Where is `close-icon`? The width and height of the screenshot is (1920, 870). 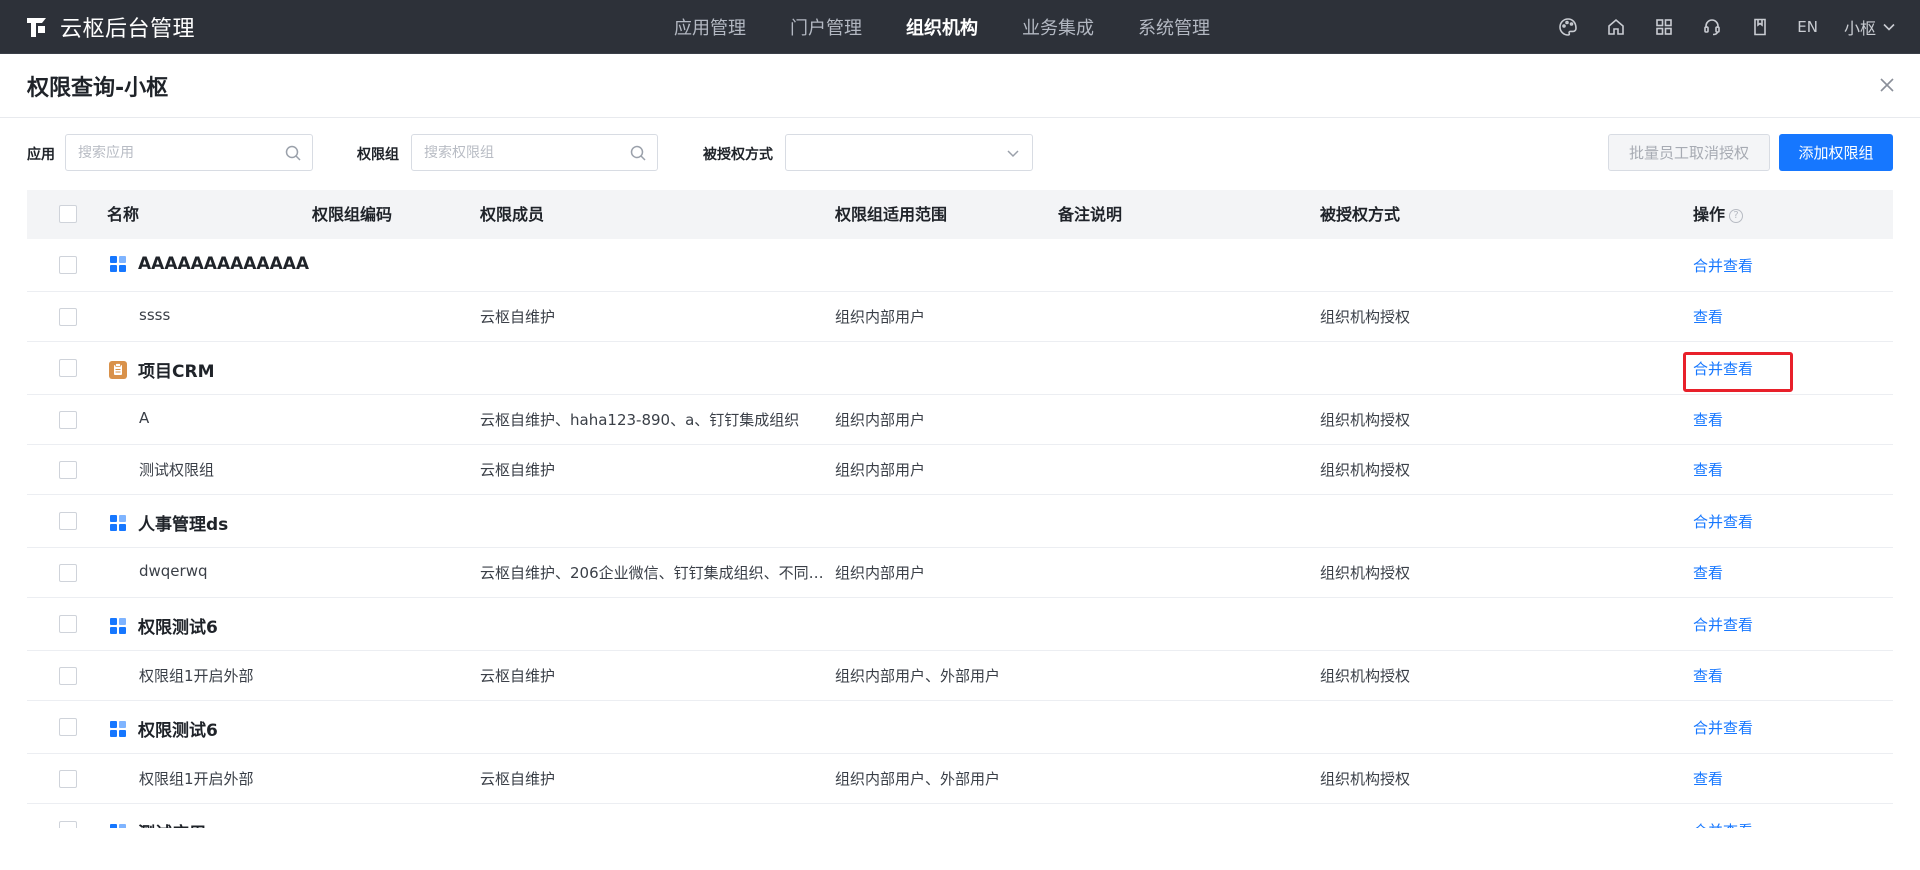
close-icon is located at coordinates (1887, 85).